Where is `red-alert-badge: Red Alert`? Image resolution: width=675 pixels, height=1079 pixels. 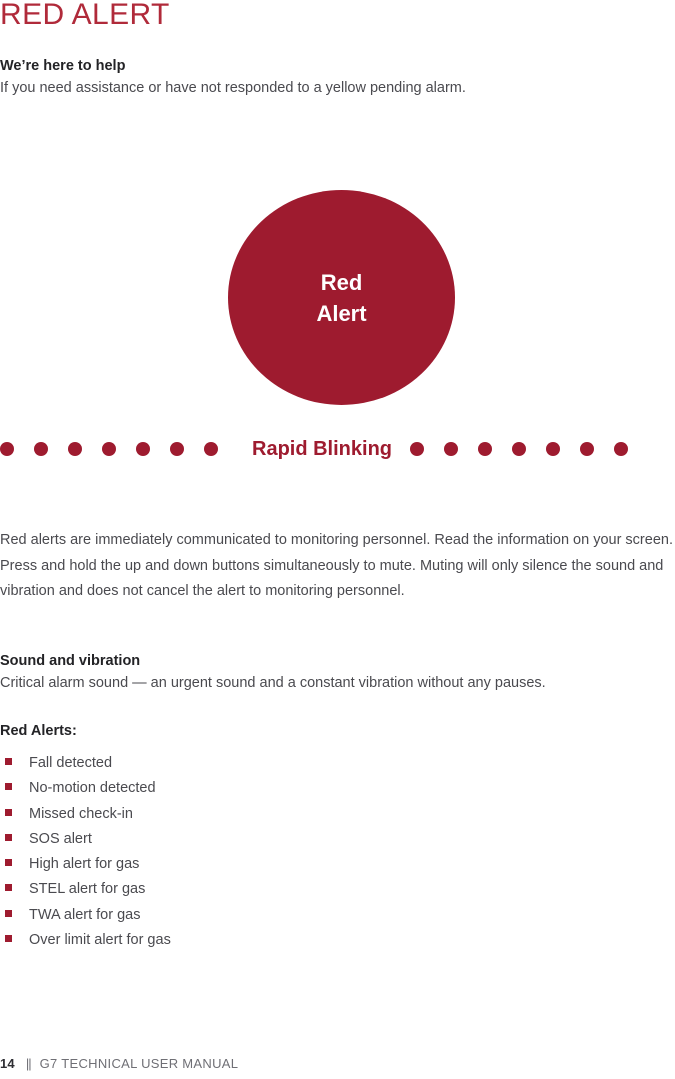 red-alert-badge: Red Alert is located at coordinates (341, 297).